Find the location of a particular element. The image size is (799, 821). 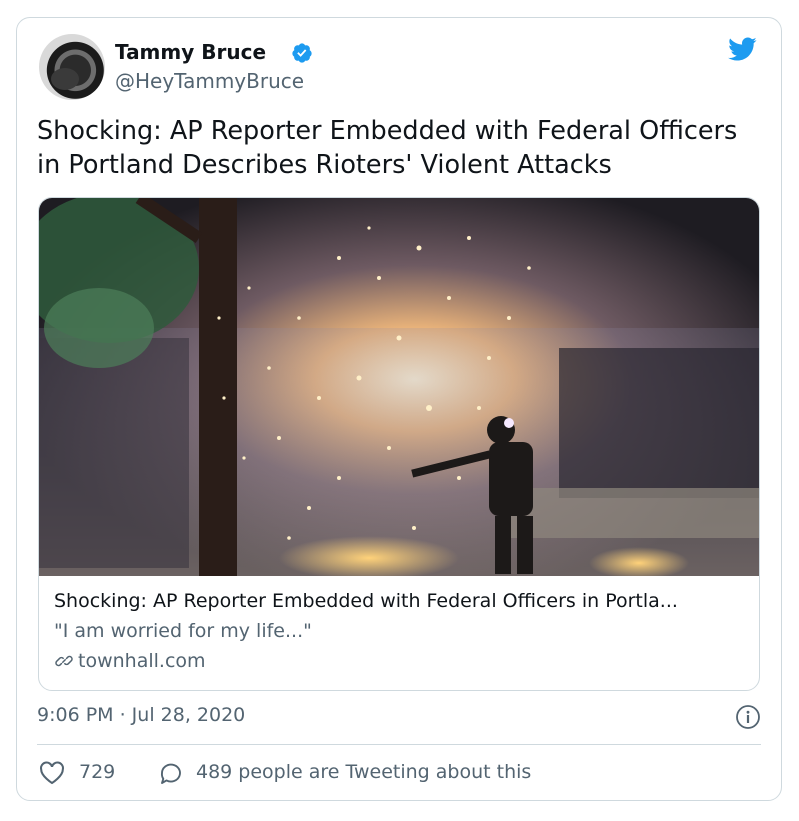

like-count: 729 is located at coordinates (97, 772).